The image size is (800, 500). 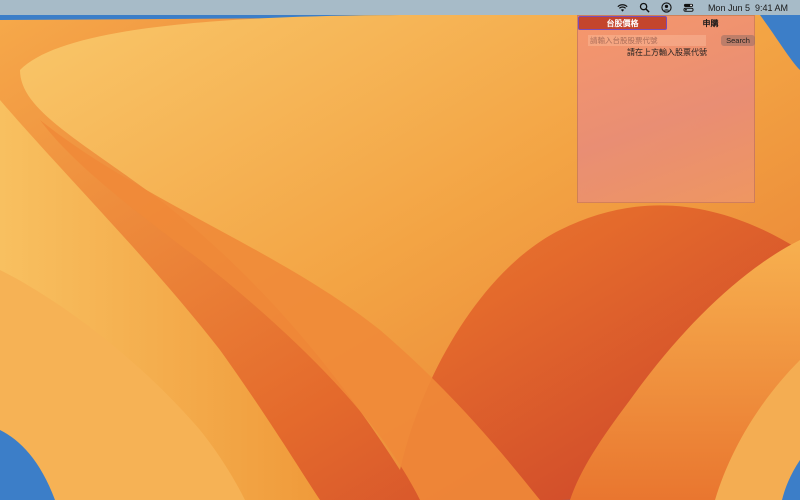 I want to click on tab-bar: 台股價格 申購, so click(x=666, y=23).